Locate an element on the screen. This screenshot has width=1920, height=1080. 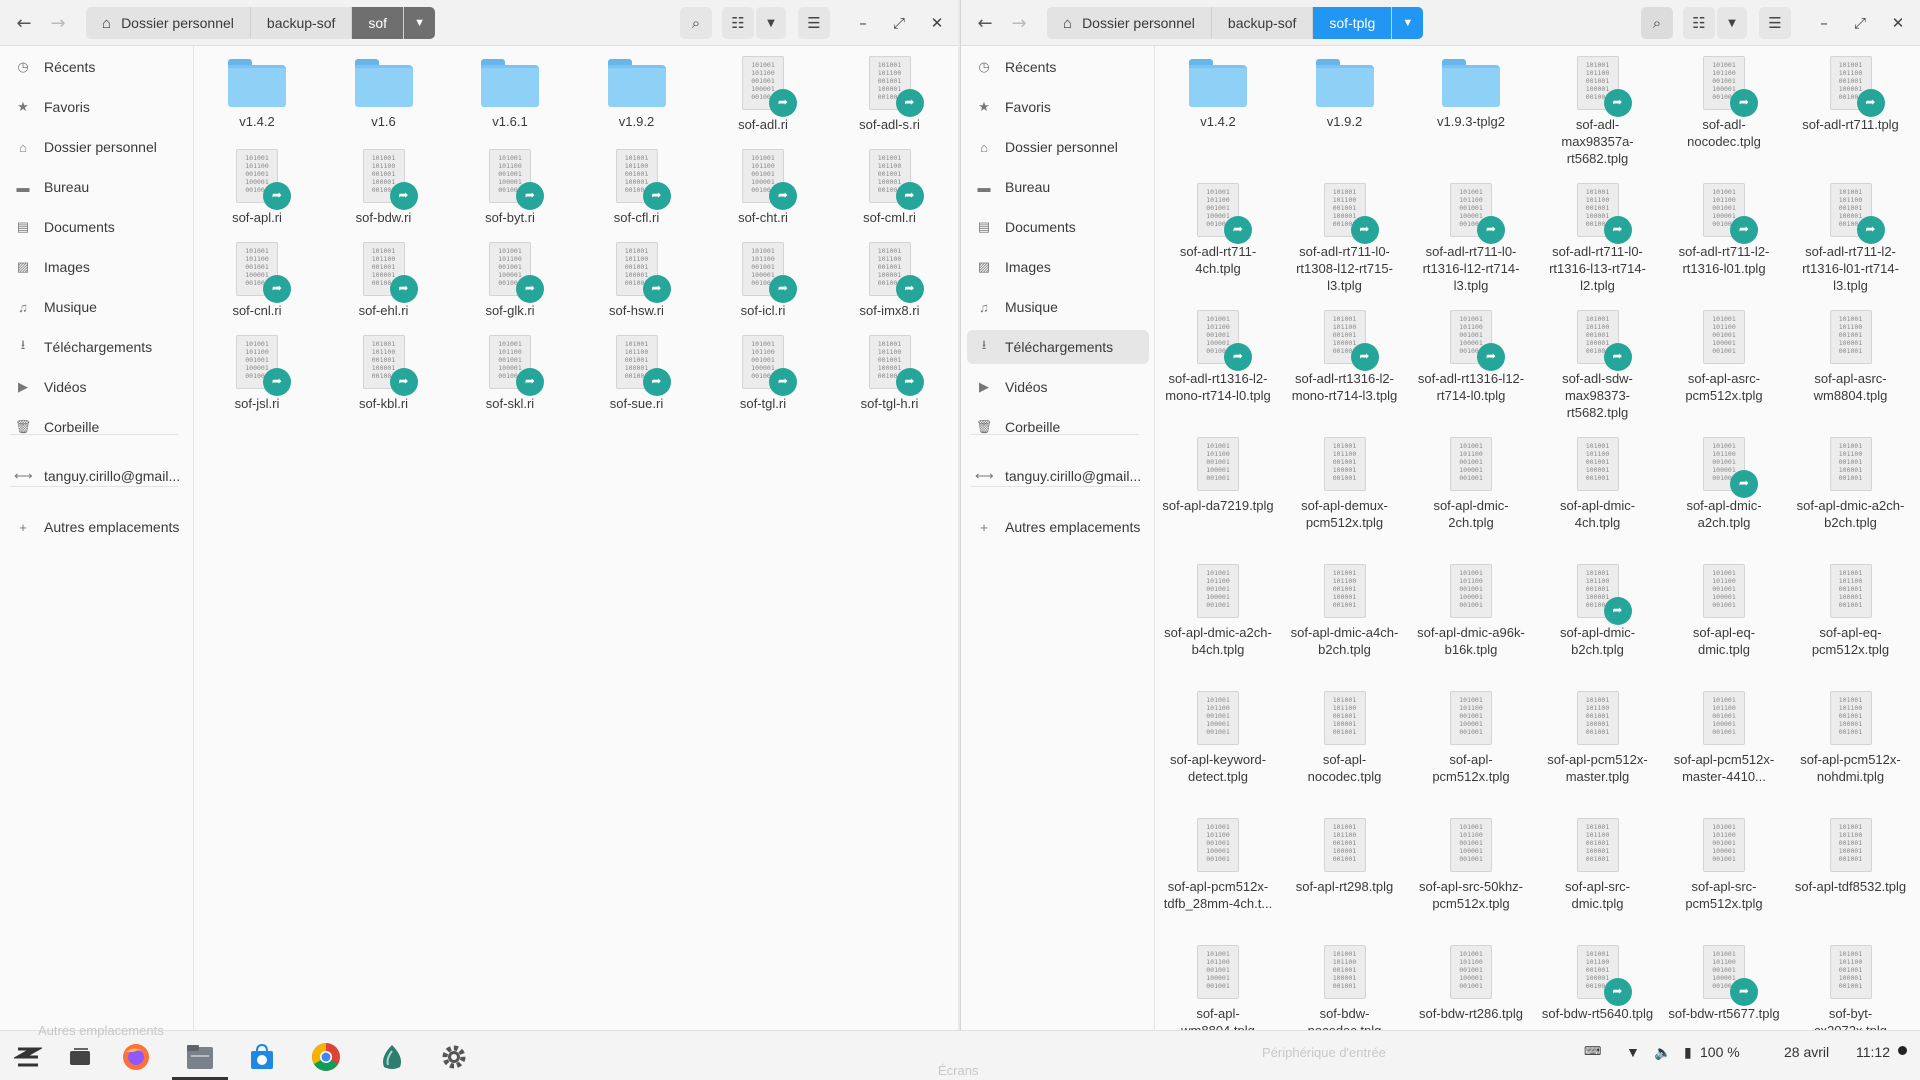
menu-icon: ☰ is located at coordinates (814, 23).